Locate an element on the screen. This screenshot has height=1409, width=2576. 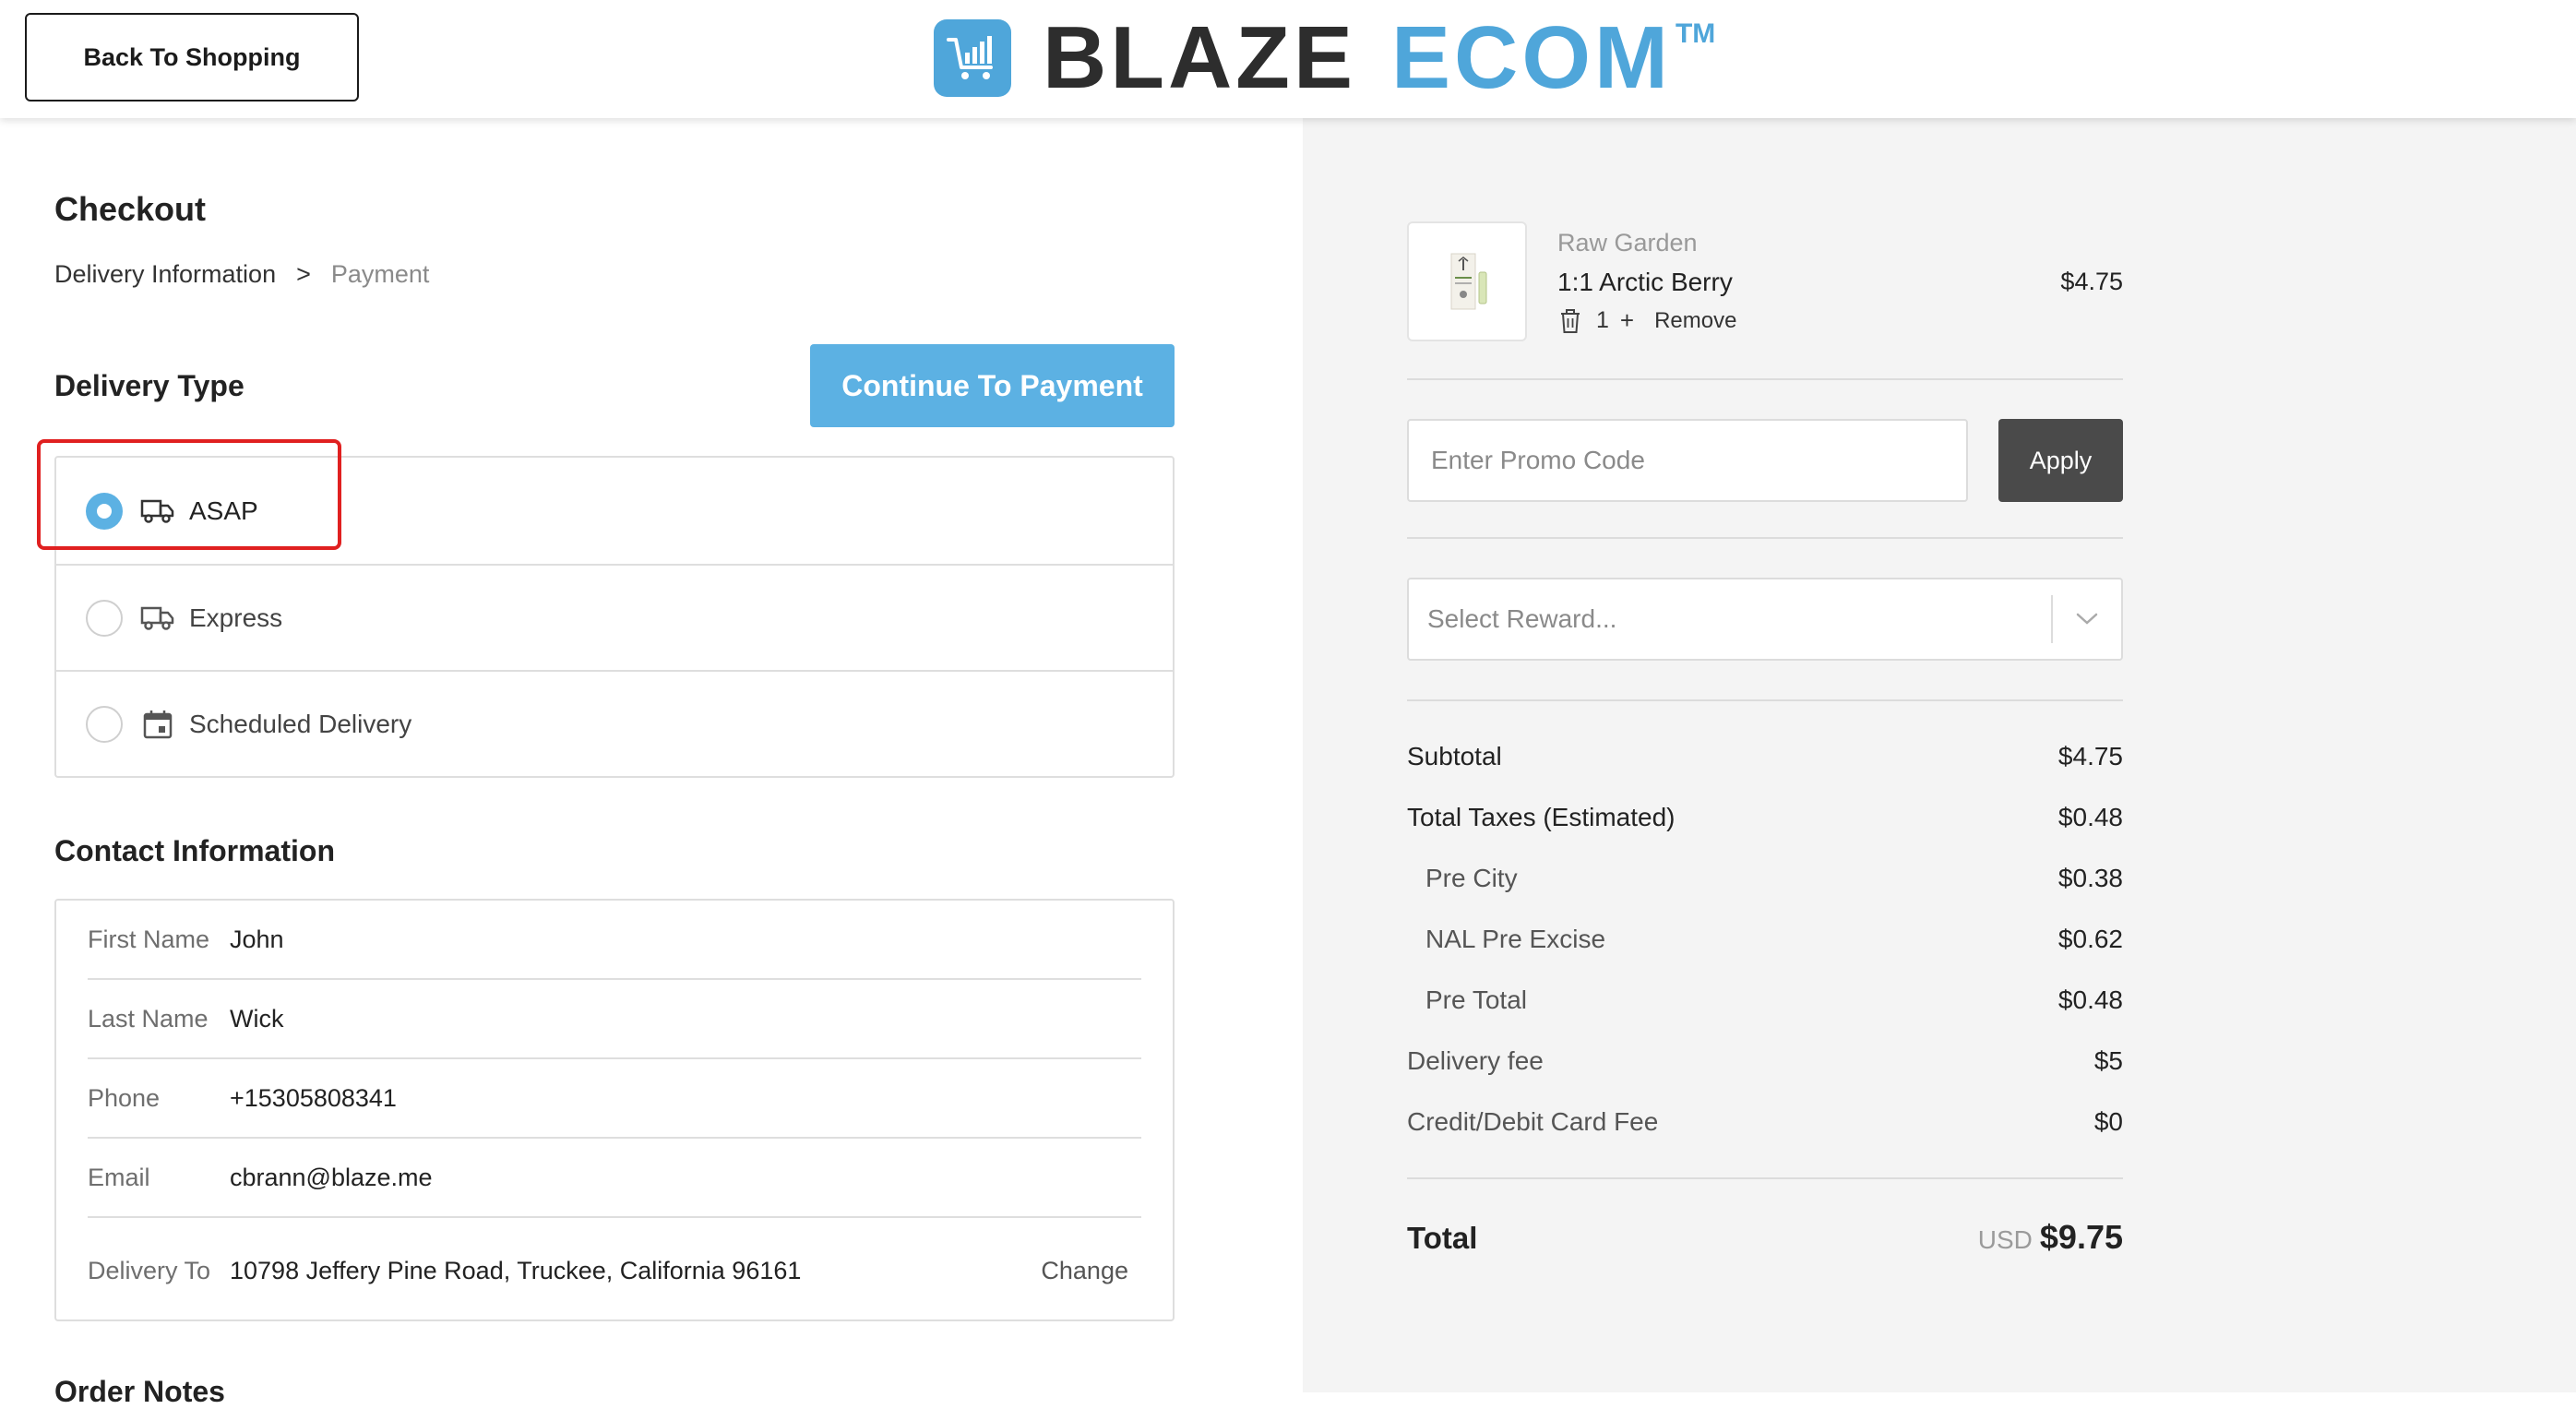
summary-pre-city: Pre City $0.38 is located at coordinates (1765, 878).